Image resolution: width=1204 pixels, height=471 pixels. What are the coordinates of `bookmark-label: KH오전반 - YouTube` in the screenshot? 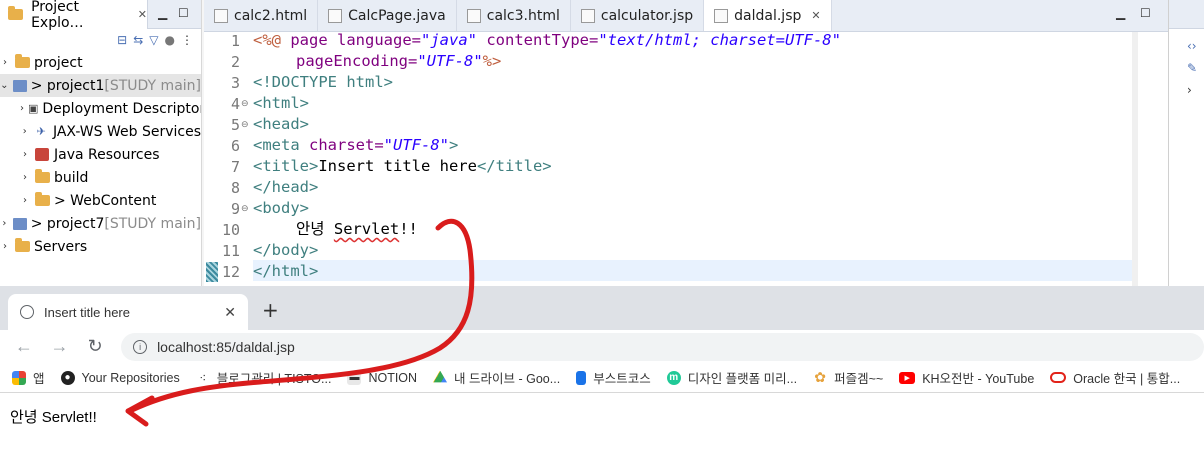 It's located at (978, 379).